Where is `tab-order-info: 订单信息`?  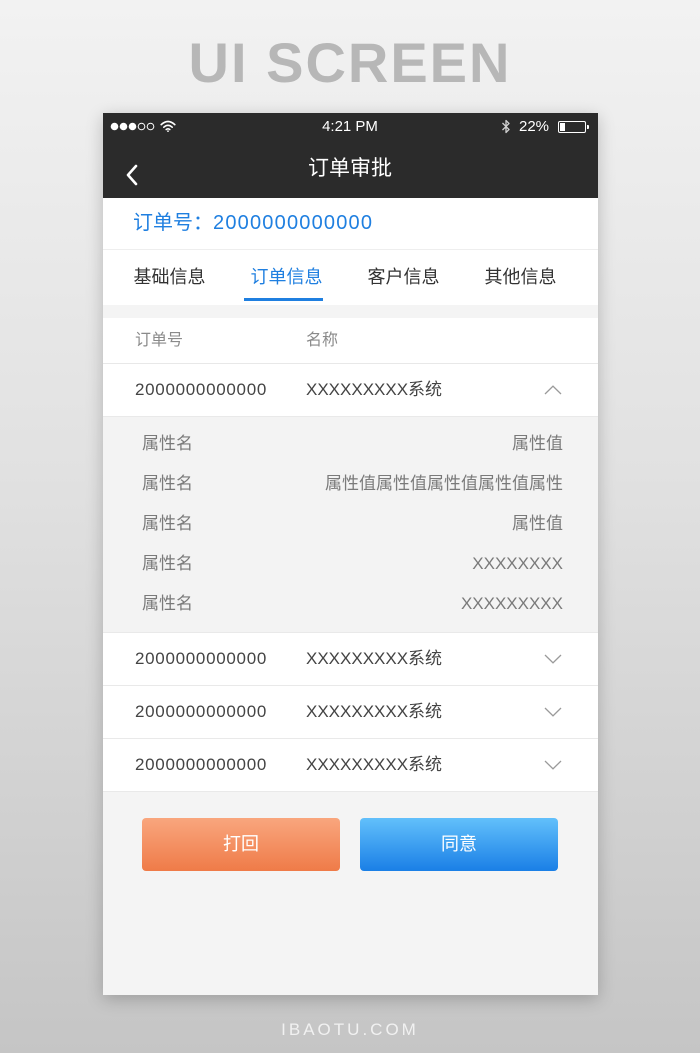
tab-order-info: 订单信息 is located at coordinates (286, 277).